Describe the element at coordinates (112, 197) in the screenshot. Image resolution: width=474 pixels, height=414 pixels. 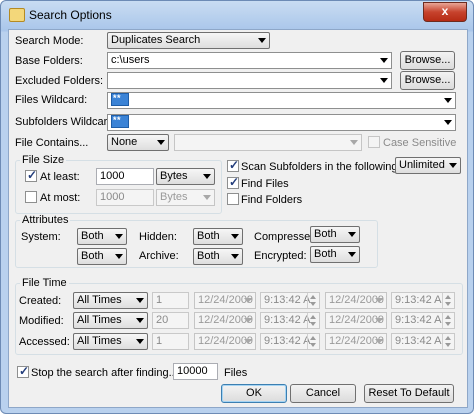
I see `at-most-value: 1000` at that location.